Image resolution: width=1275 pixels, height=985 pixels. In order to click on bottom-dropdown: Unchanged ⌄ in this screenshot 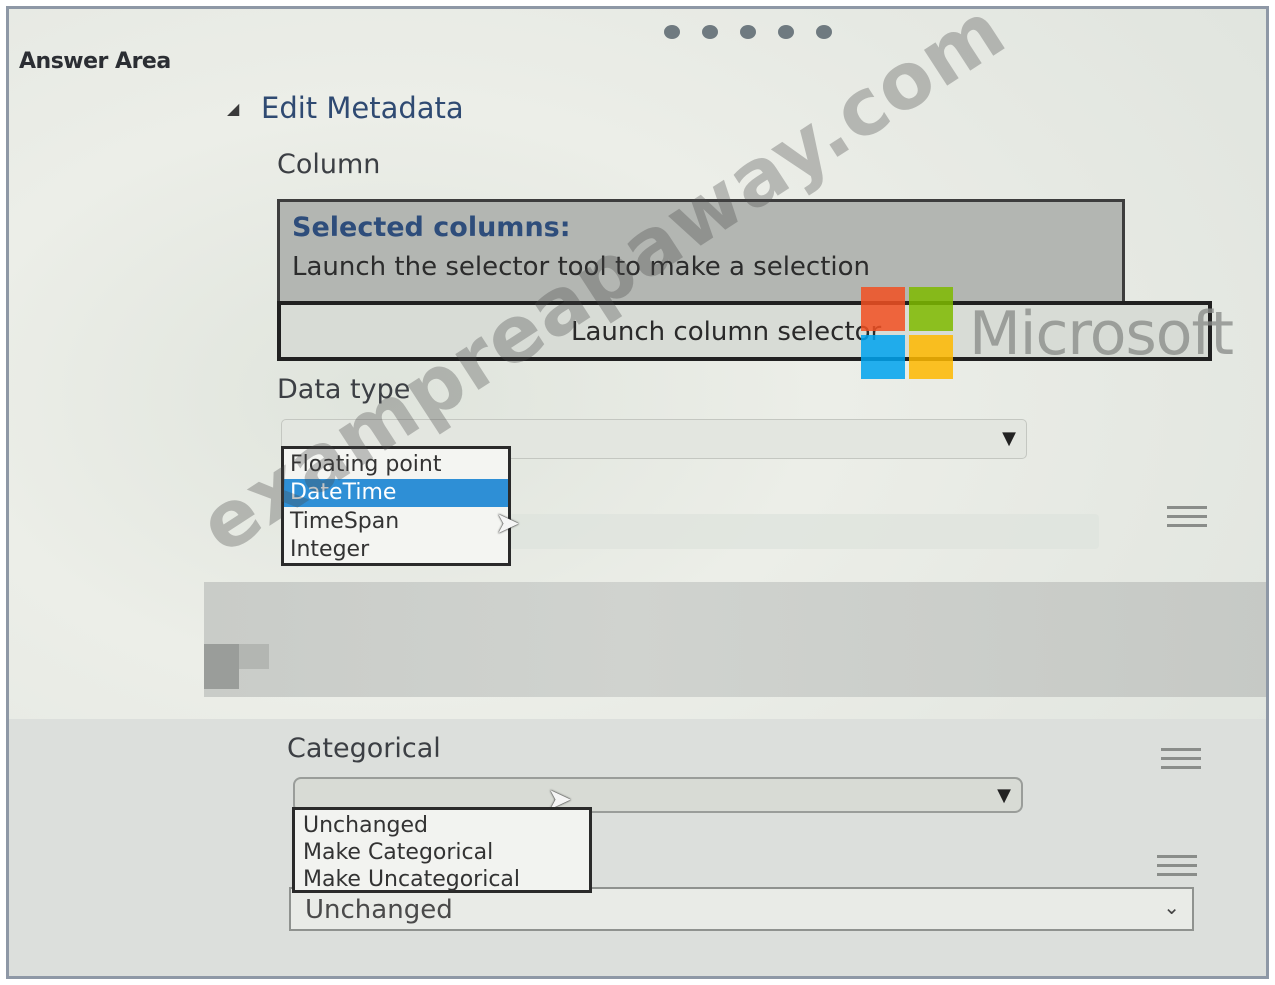, I will do `click(741, 909)`.